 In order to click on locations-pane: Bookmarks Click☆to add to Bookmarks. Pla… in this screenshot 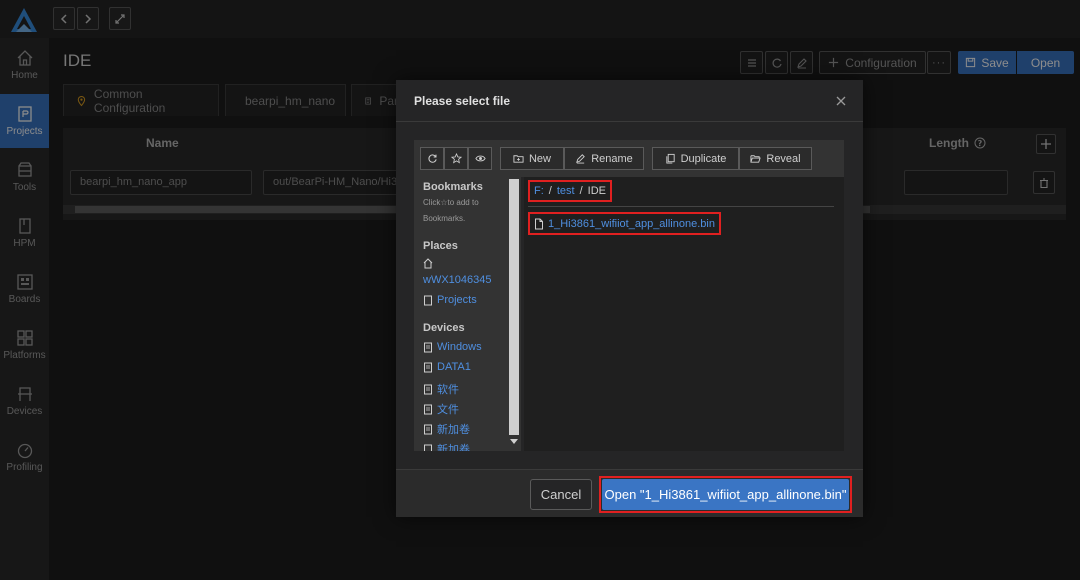, I will do `click(467, 314)`.